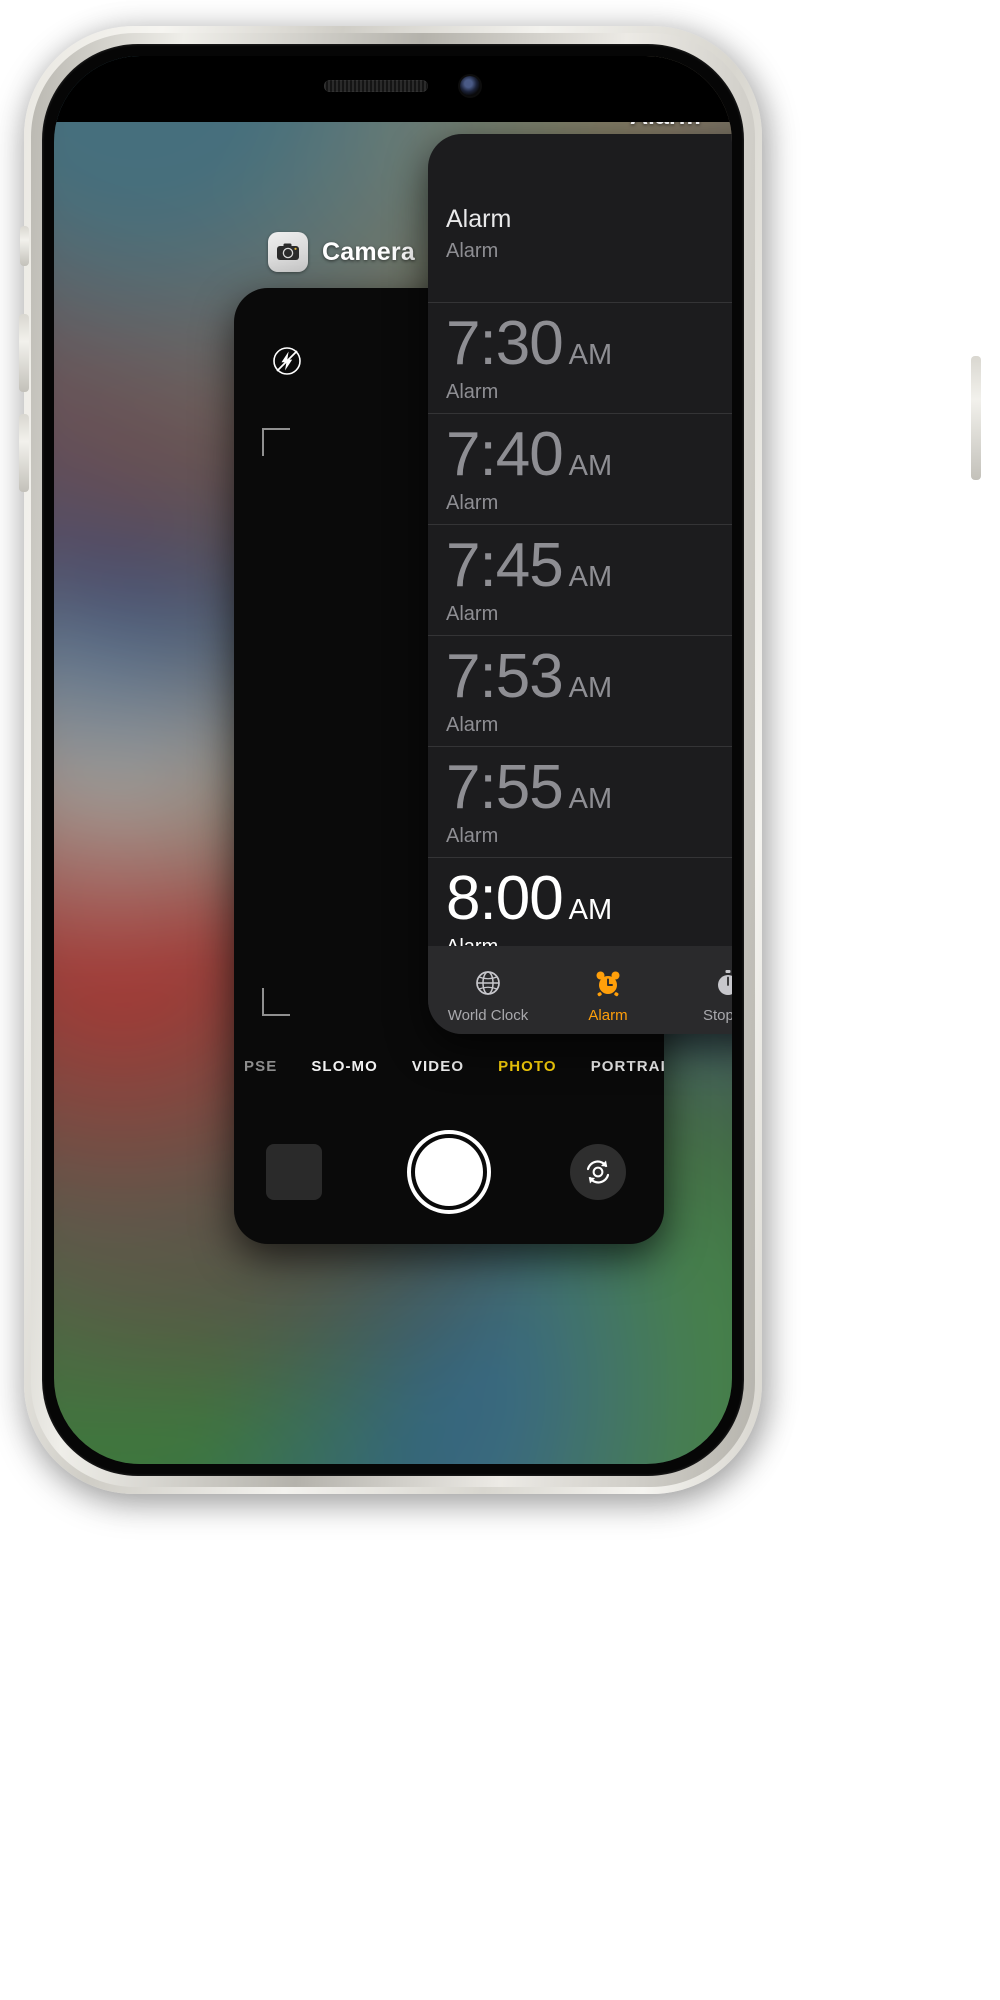  What do you see at coordinates (717, 1015) in the screenshot?
I see `tab-label-stopwatch: Stopwa` at bounding box center [717, 1015].